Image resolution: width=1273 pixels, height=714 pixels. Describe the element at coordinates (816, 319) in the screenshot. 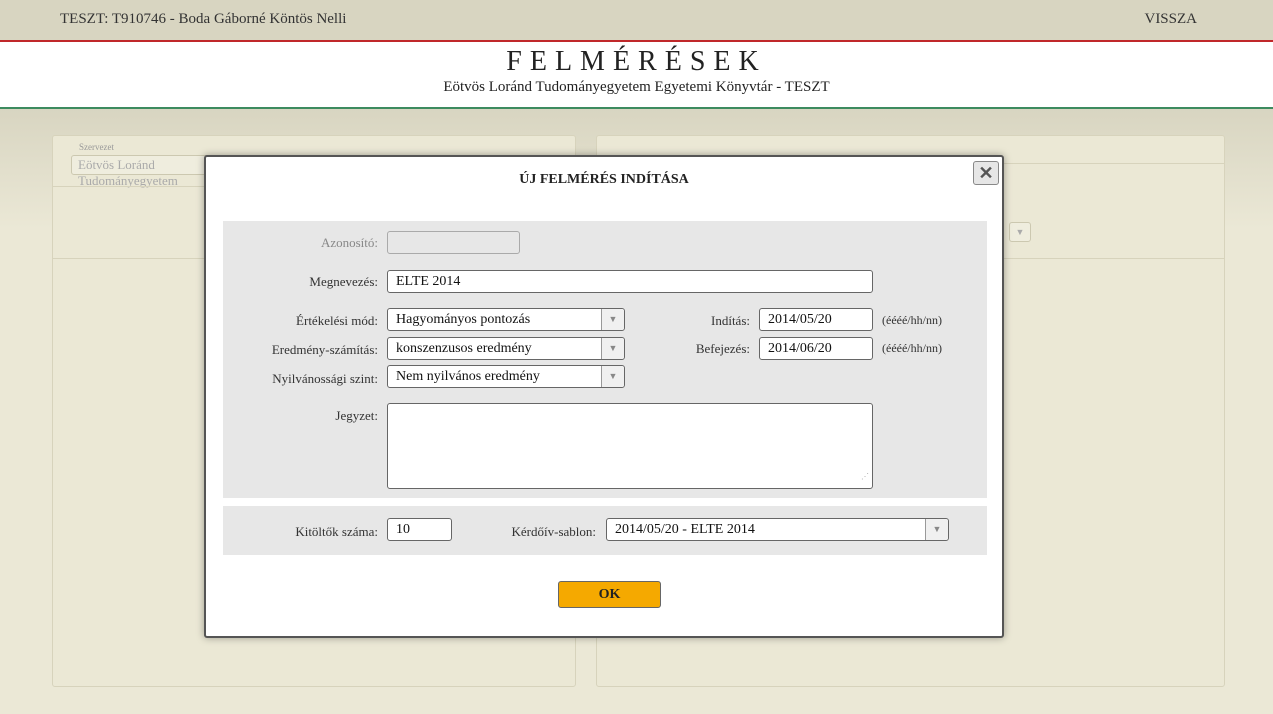

I see `start-date-field: 2014/05/20` at that location.